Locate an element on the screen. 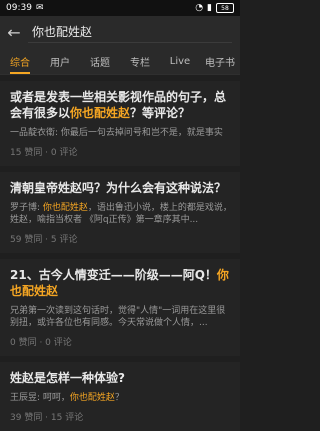  result-title: 姓赵是怎样一种体验? is located at coordinates (67, 378).